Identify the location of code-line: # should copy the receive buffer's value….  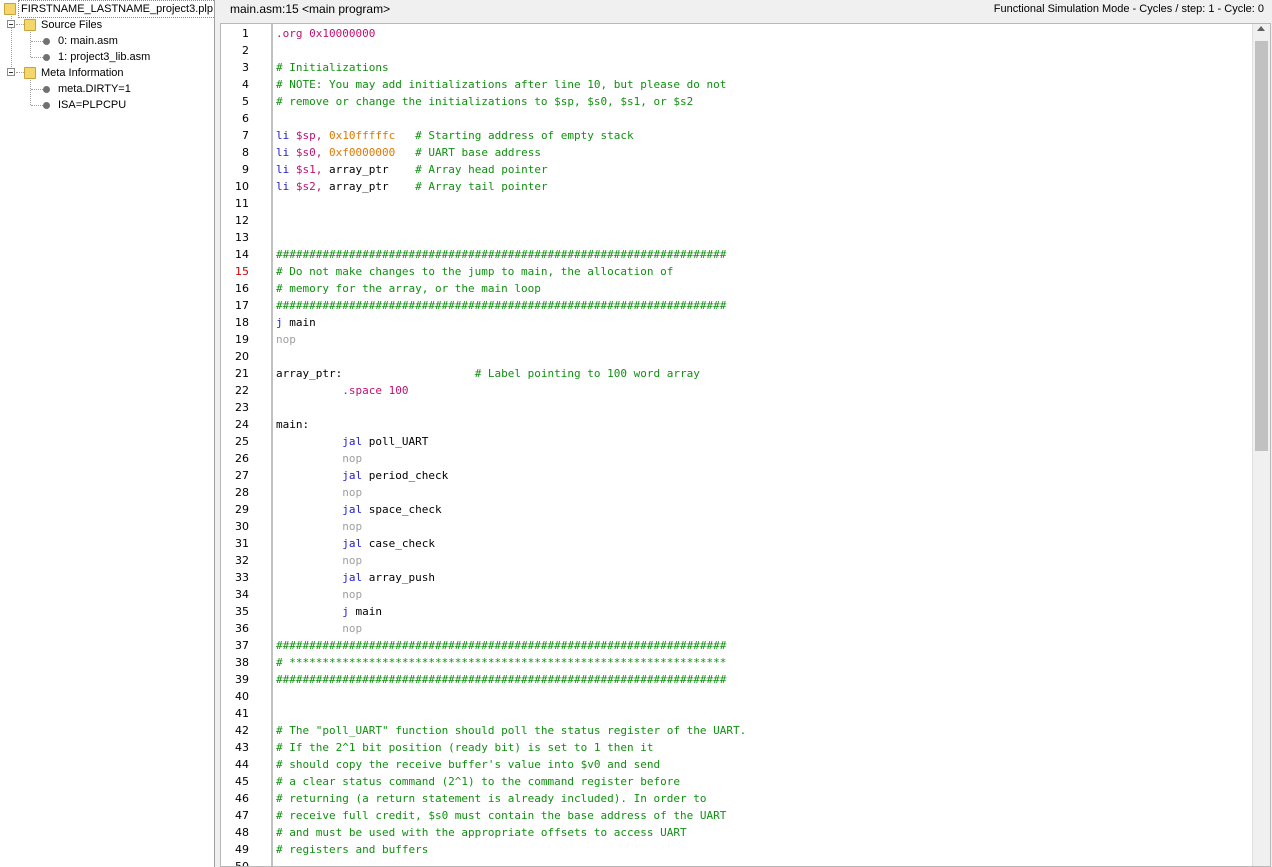
(468, 764).